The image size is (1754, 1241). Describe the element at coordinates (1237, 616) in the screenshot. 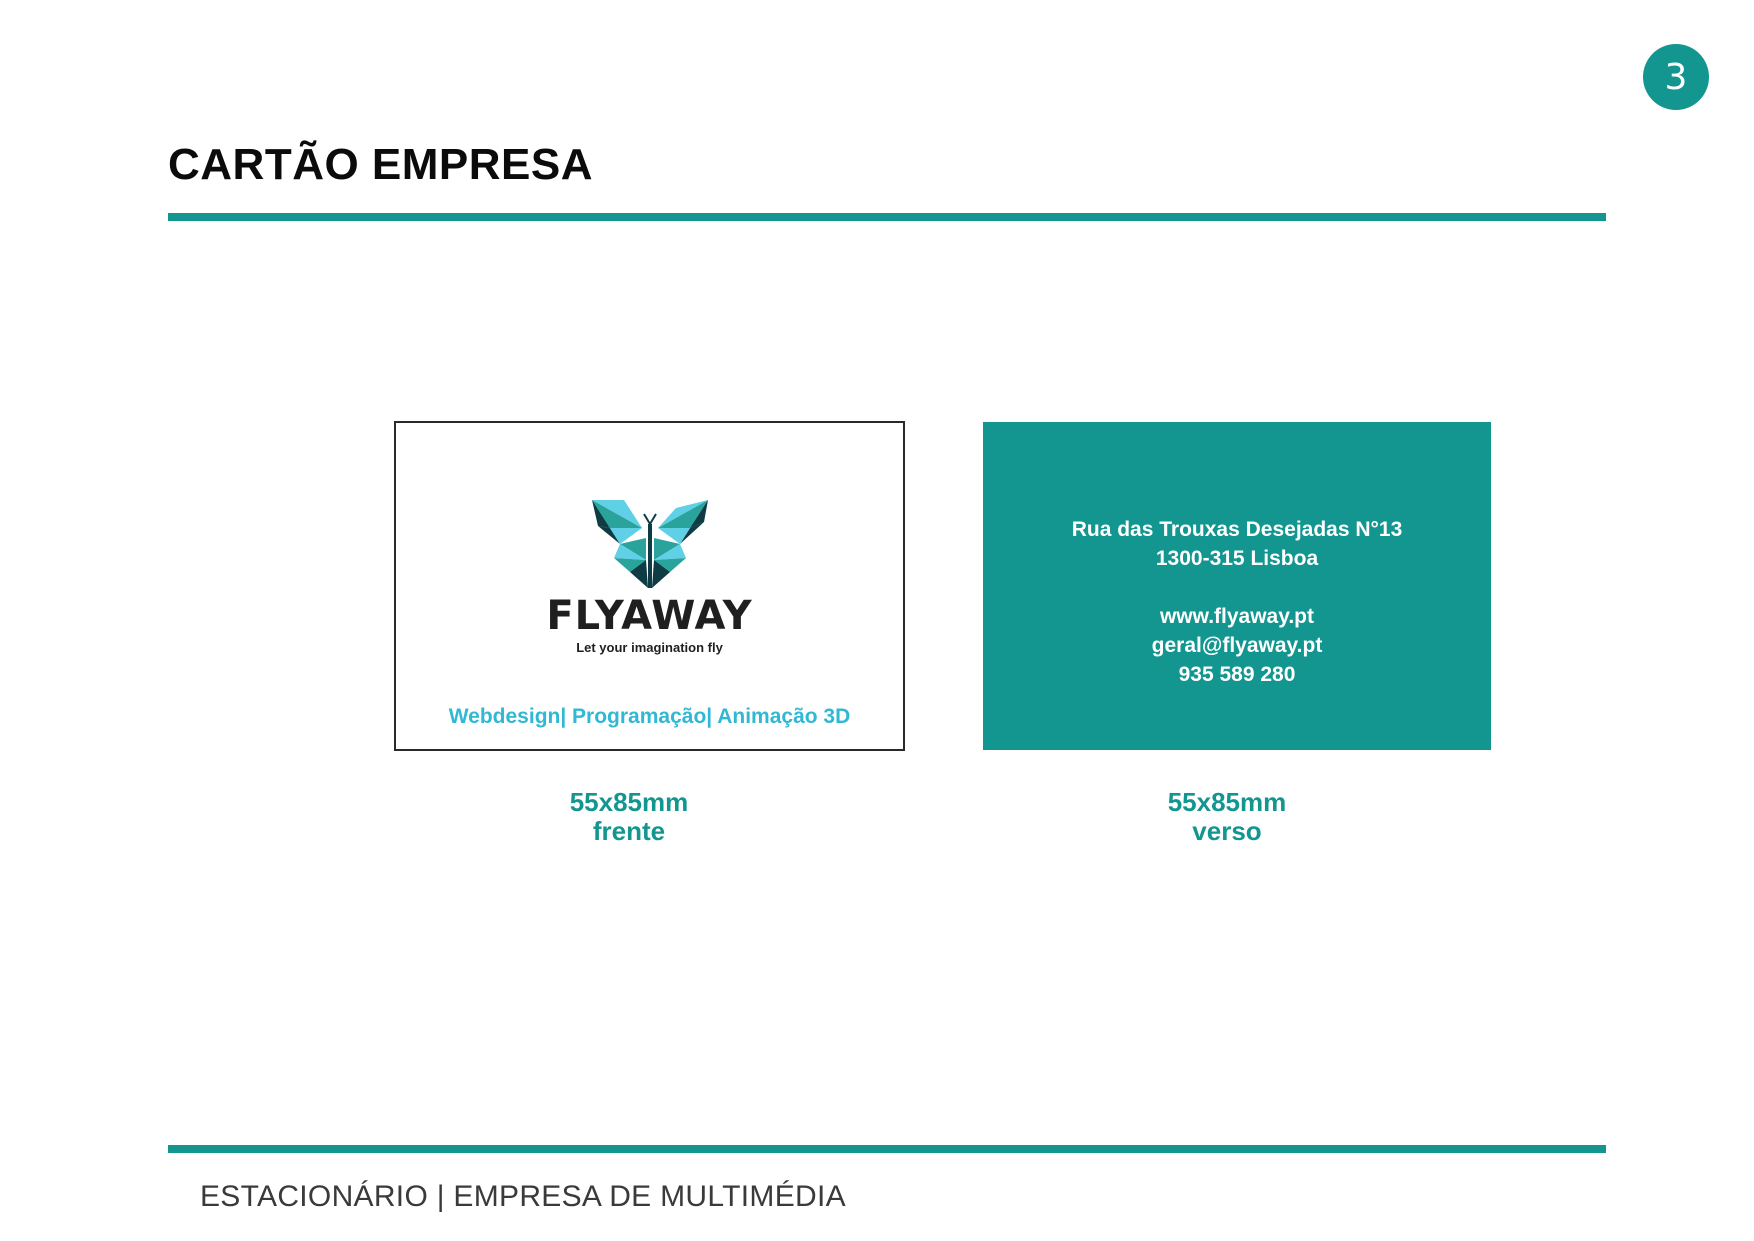

I see `website: www.flyaway.pt` at that location.